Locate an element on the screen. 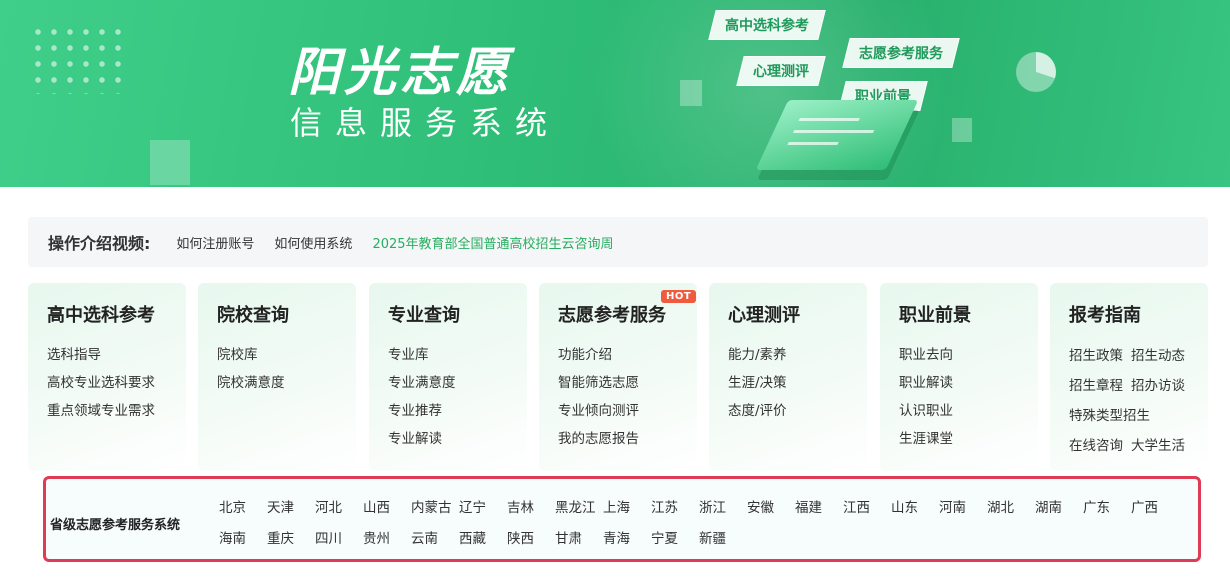 The image size is (1230, 588). card-link: 专业满意度 is located at coordinates (457, 383).